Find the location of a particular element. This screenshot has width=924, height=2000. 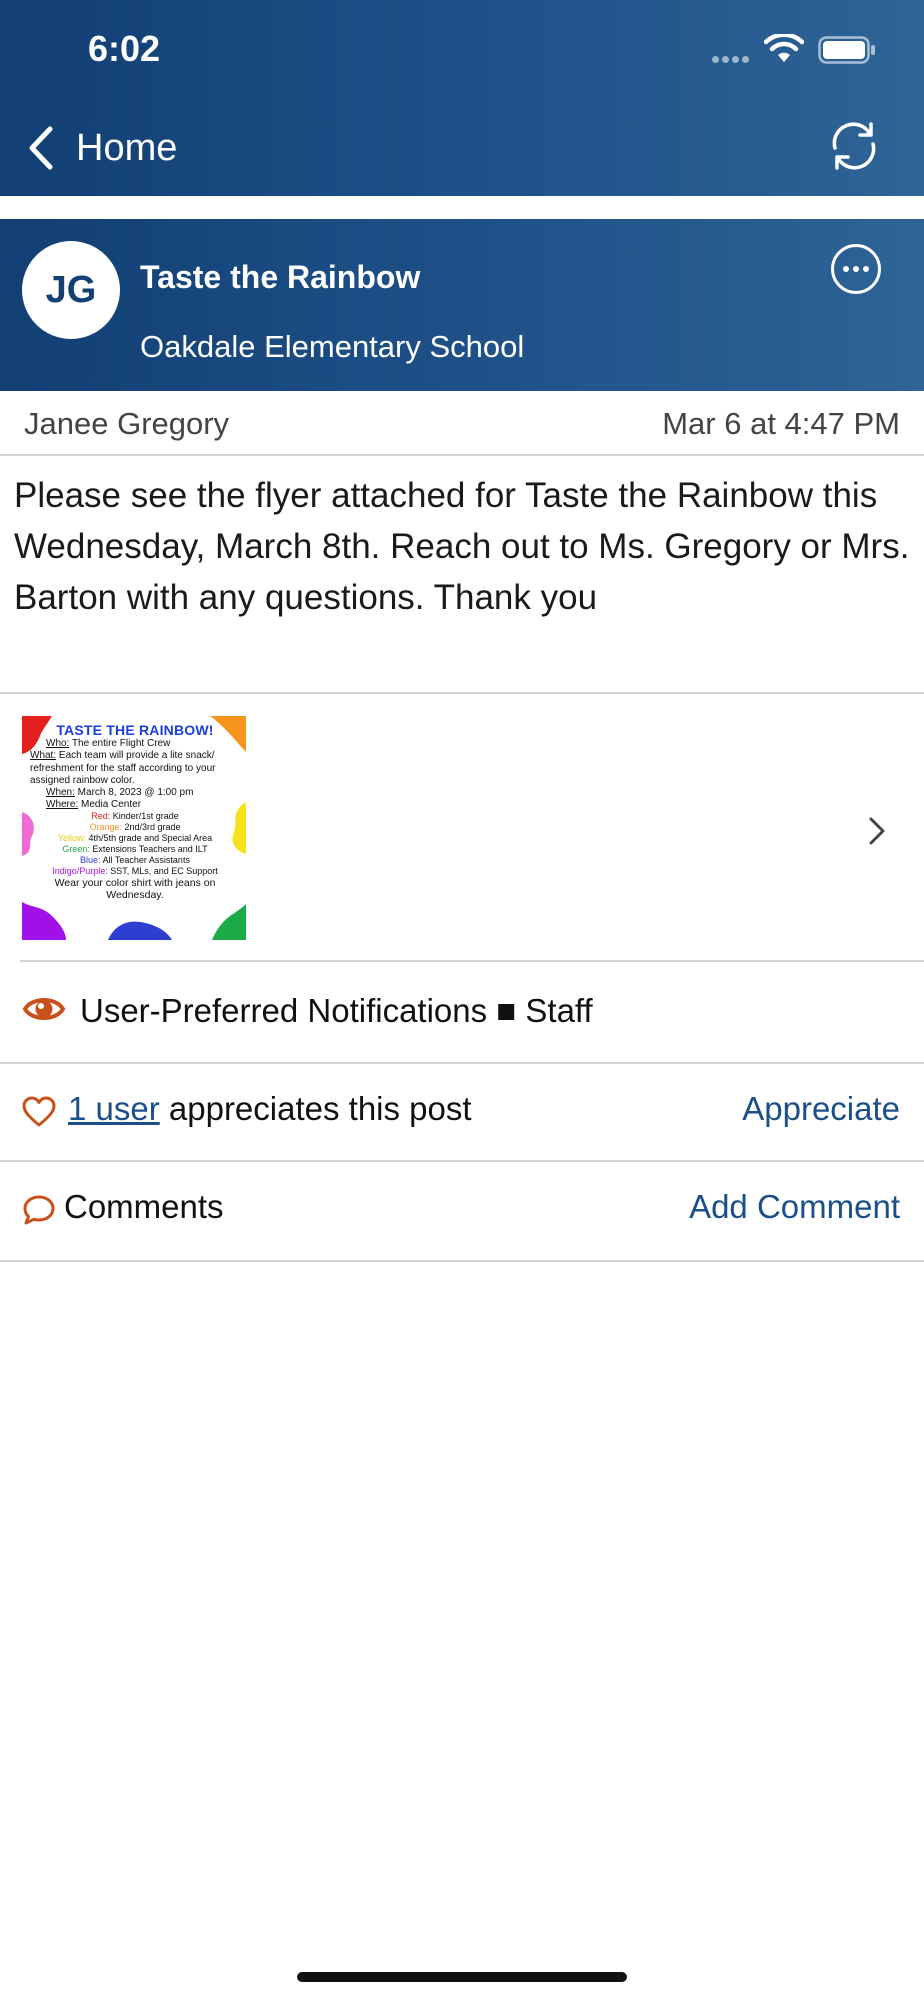

back-button: Home is located at coordinates (101, 148).